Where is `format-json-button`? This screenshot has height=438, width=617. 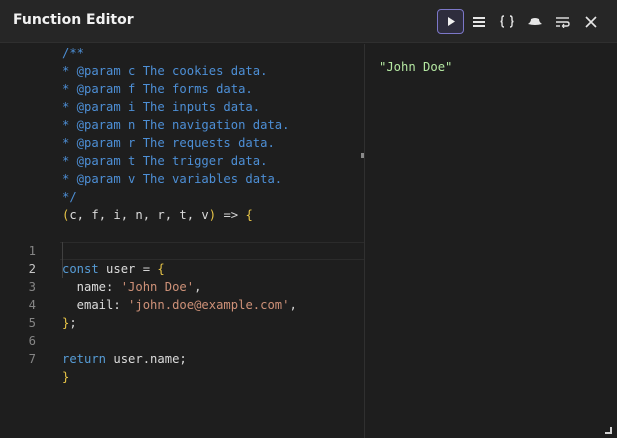 format-json-button is located at coordinates (506, 21).